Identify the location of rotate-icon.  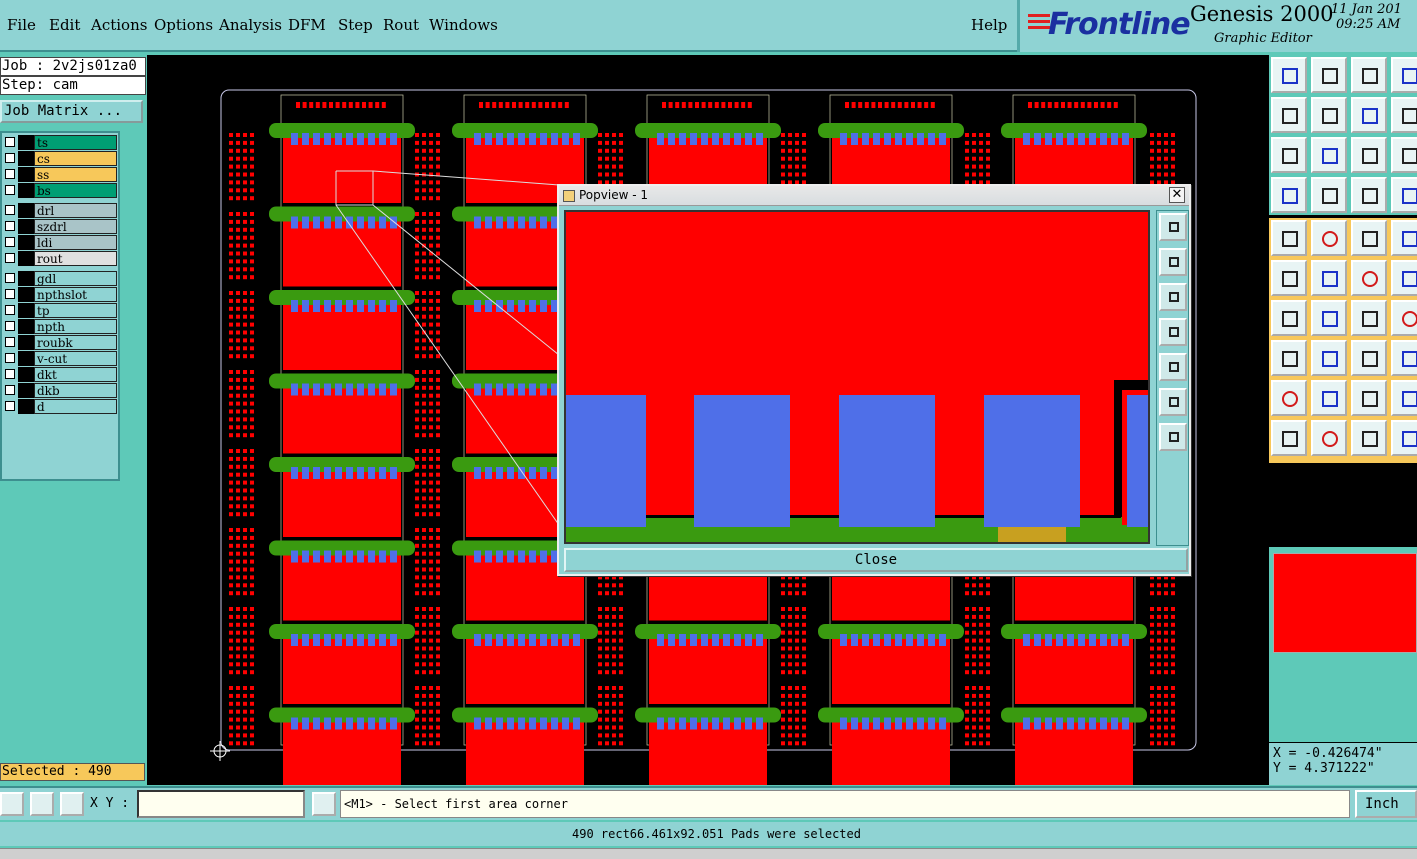
(1369, 318).